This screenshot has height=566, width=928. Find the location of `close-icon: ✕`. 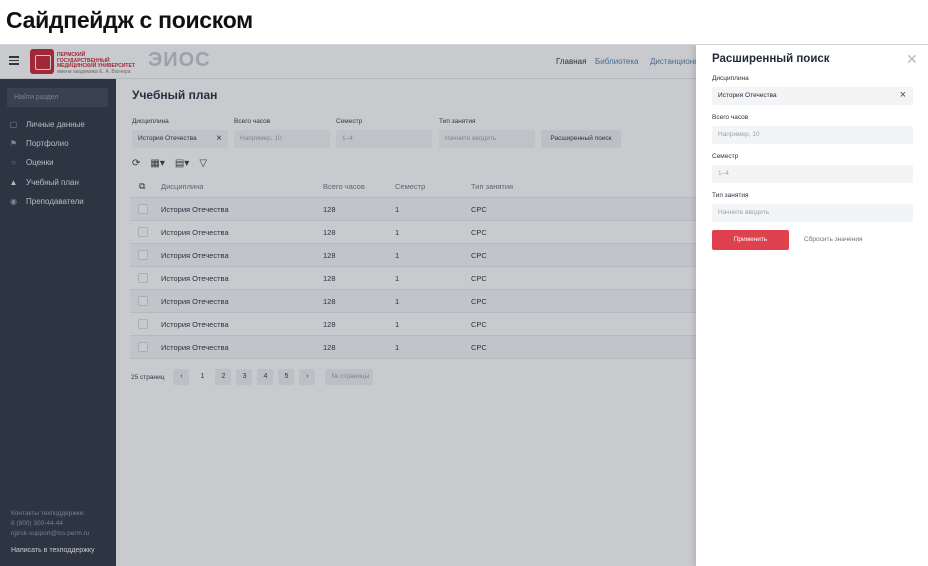

close-icon: ✕ is located at coordinates (912, 59).